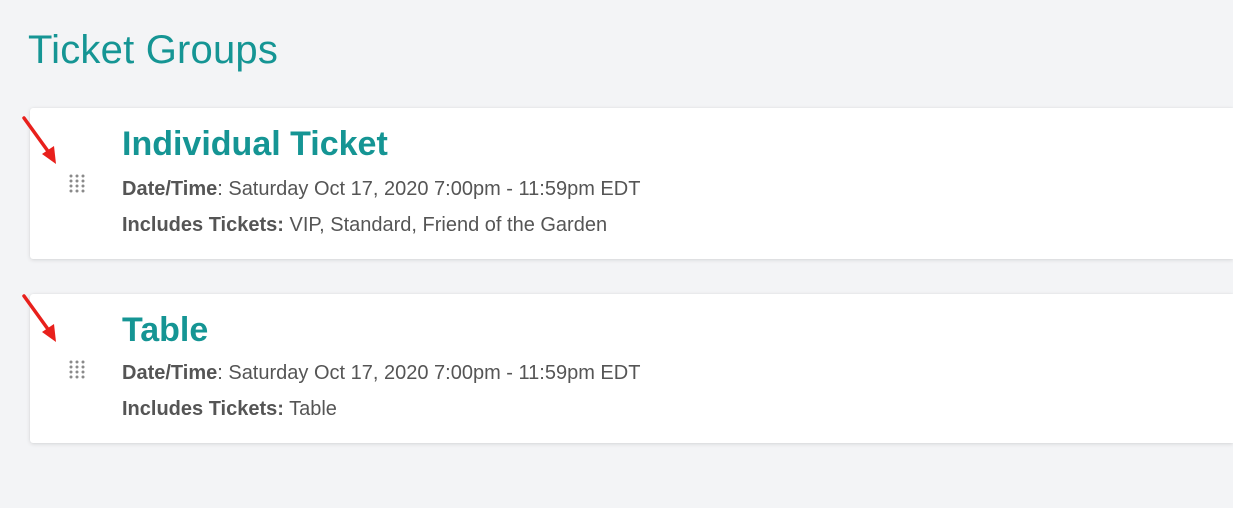 The width and height of the screenshot is (1233, 508). Describe the element at coordinates (445, 225) in the screenshot. I see `includes-tickets-value: VIP, Standard, Friend of the Garden` at that location.